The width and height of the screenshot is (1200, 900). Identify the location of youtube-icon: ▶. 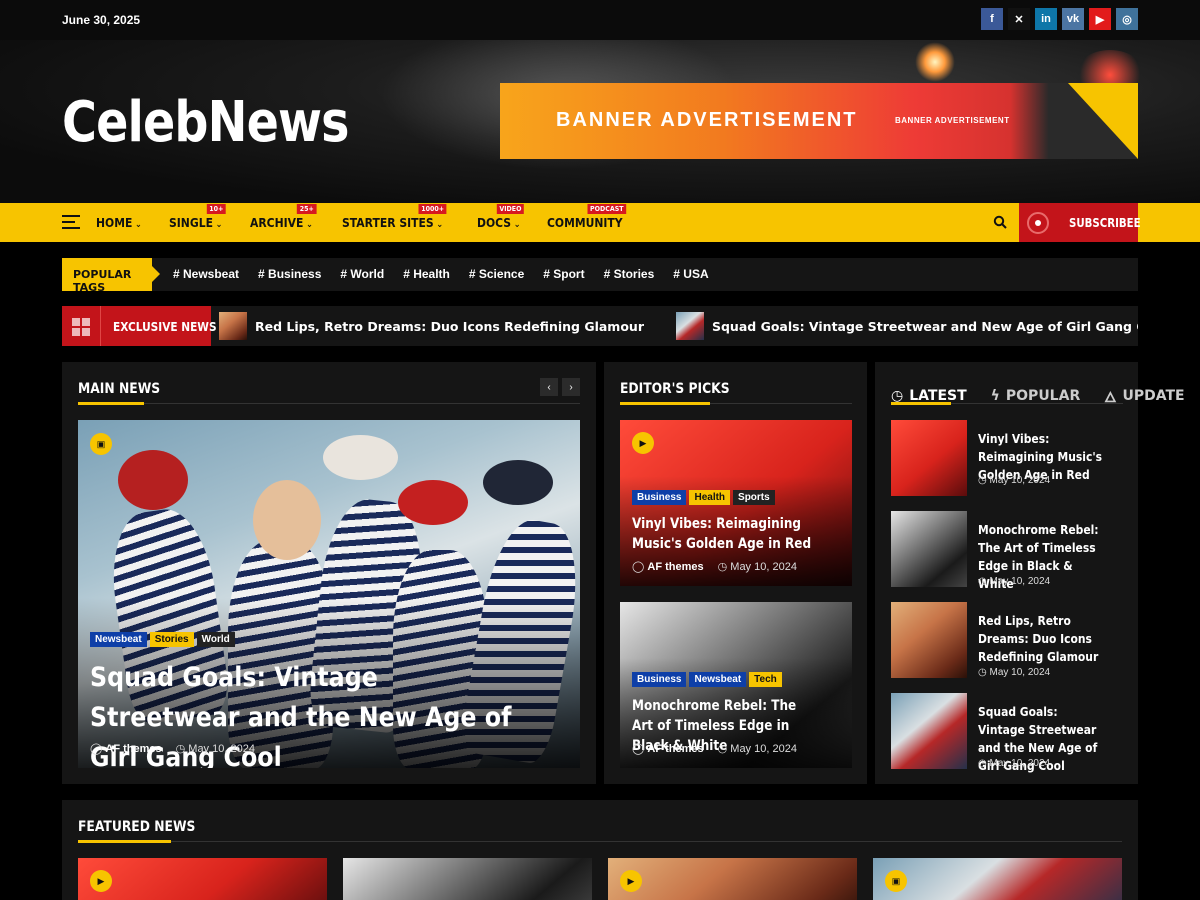
(1100, 19).